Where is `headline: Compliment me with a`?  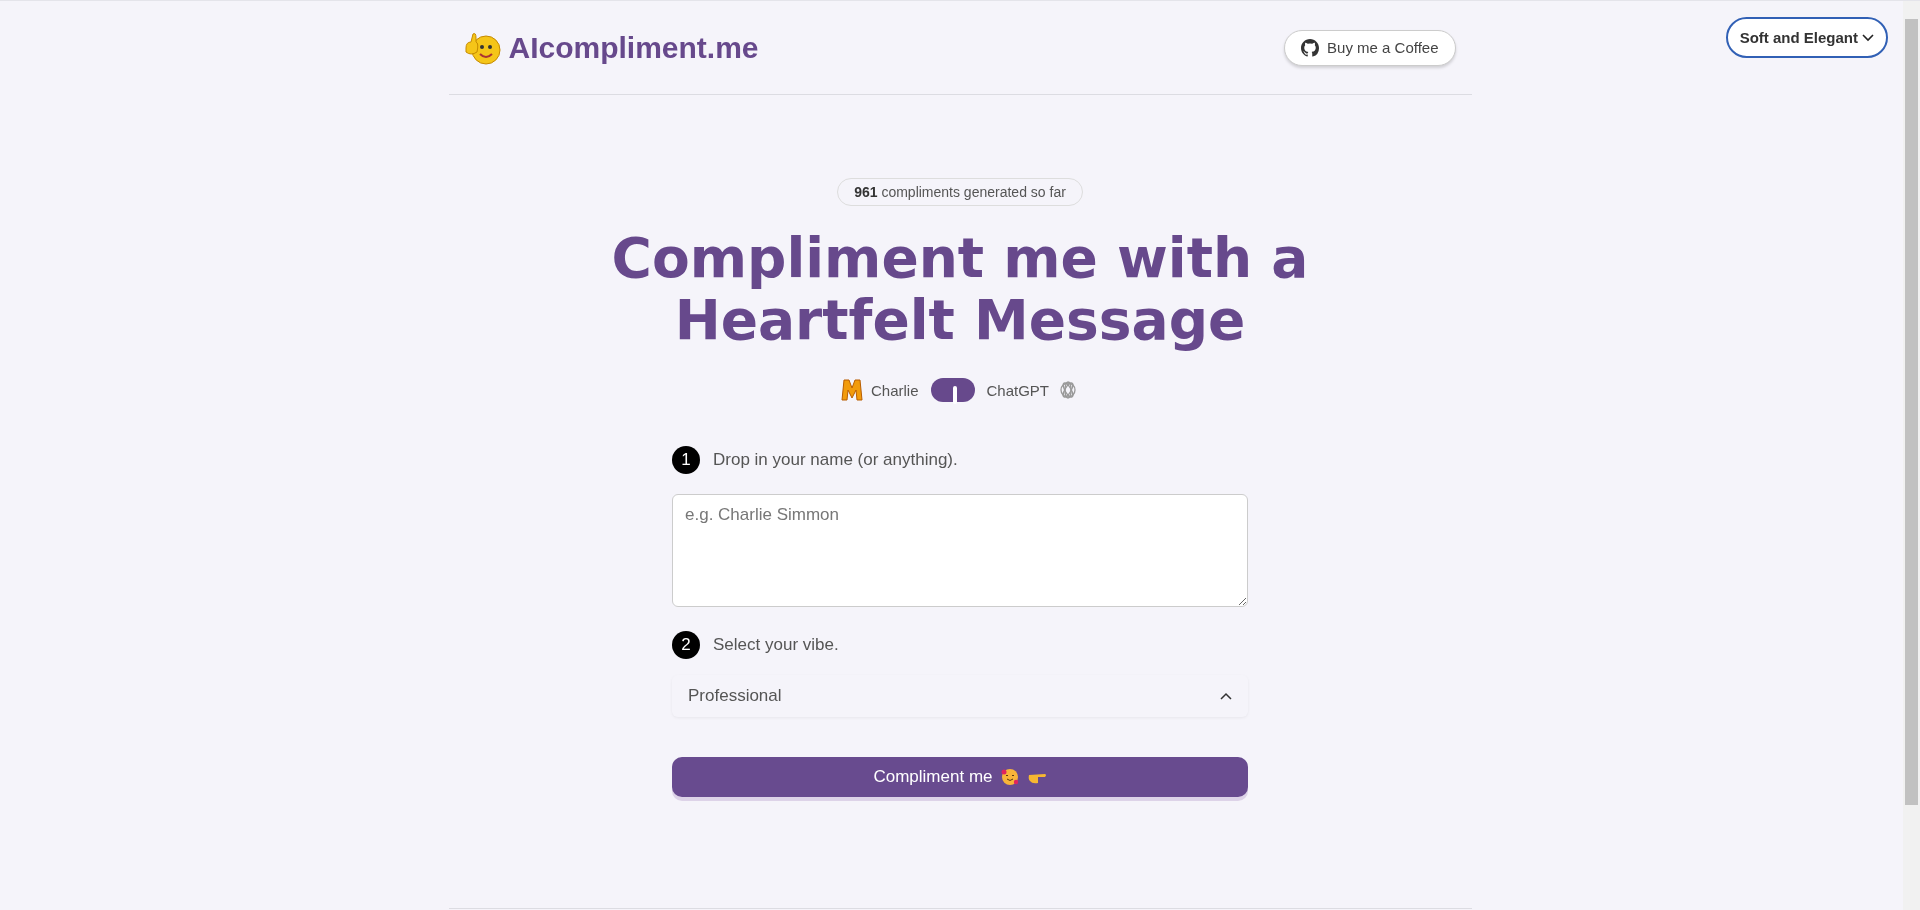 headline: Compliment me with a is located at coordinates (960, 258).